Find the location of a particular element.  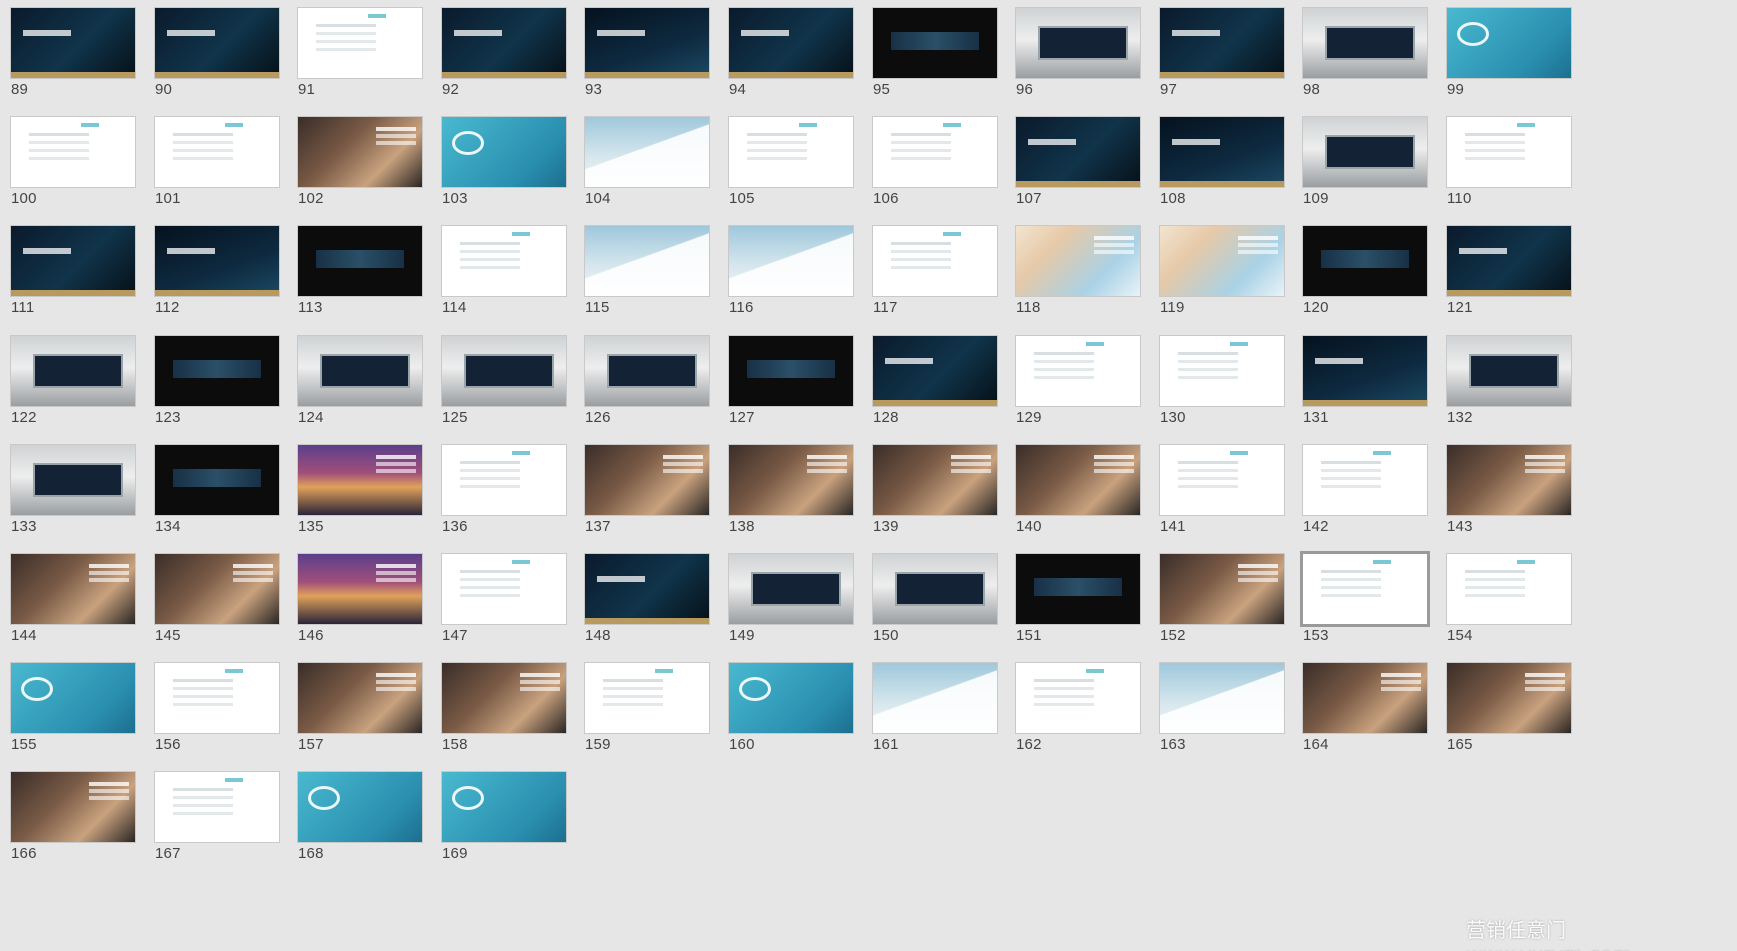

slide-106: 106 is located at coordinates (935, 162).